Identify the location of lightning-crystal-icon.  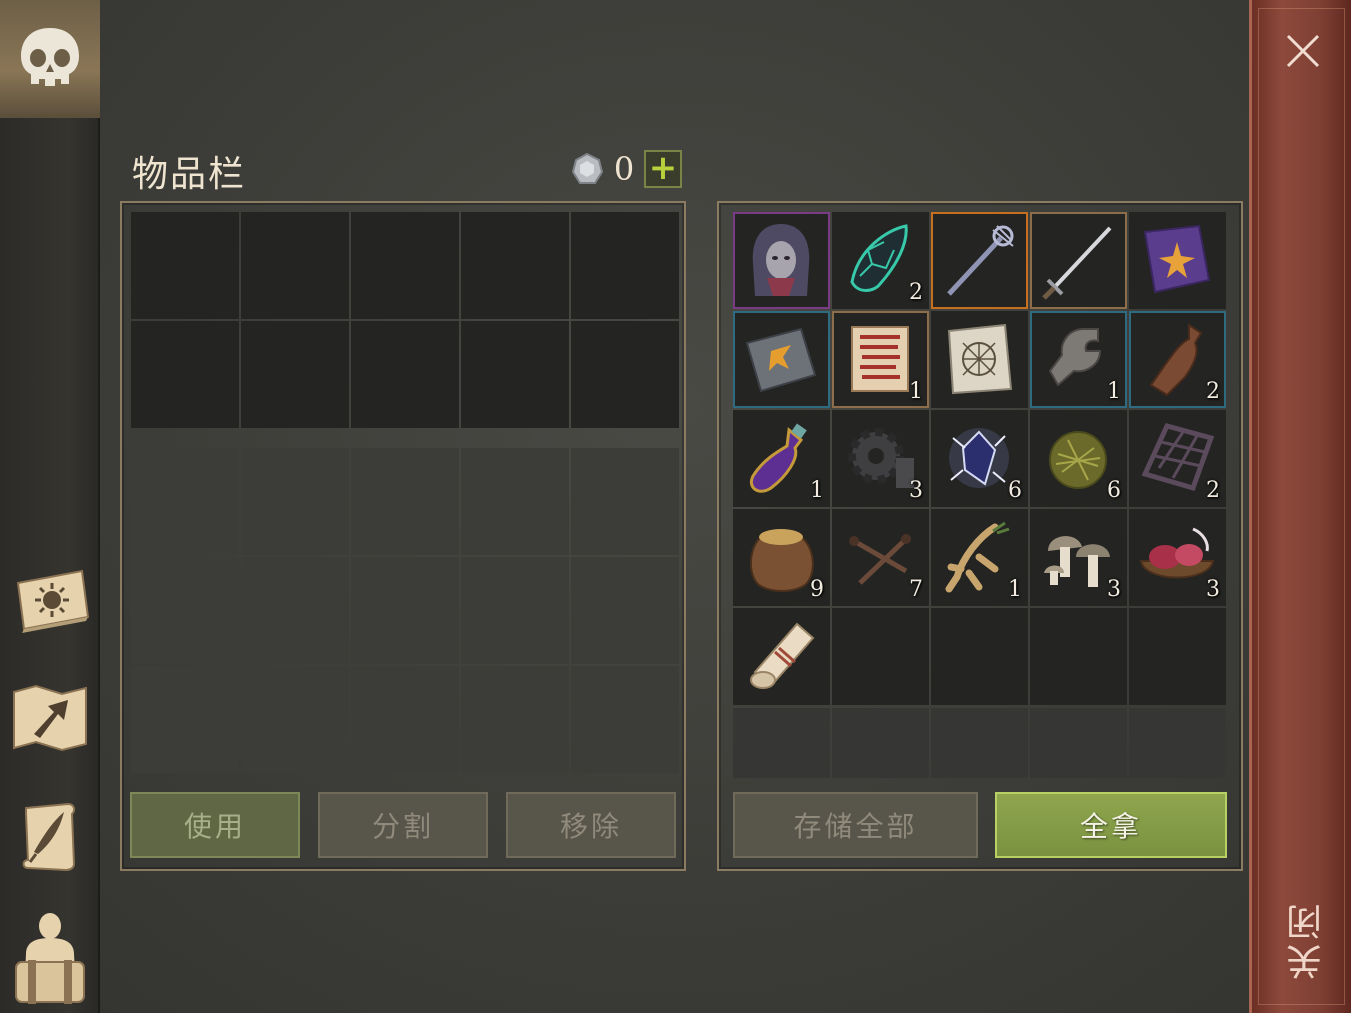
(979, 458).